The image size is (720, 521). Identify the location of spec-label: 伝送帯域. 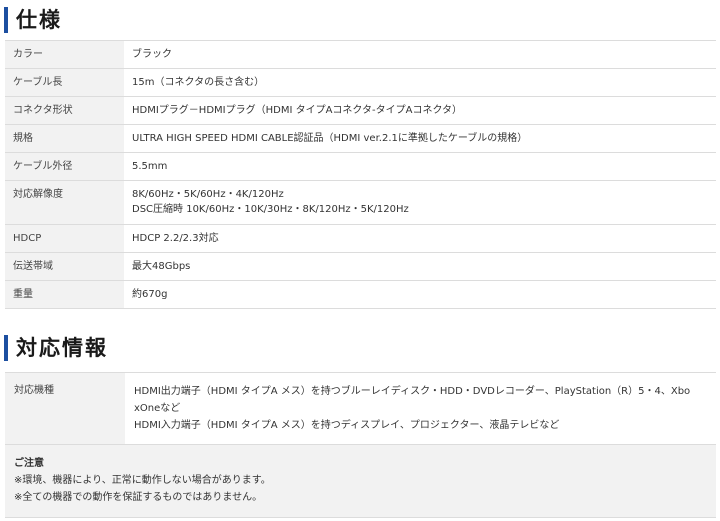
(64, 266).